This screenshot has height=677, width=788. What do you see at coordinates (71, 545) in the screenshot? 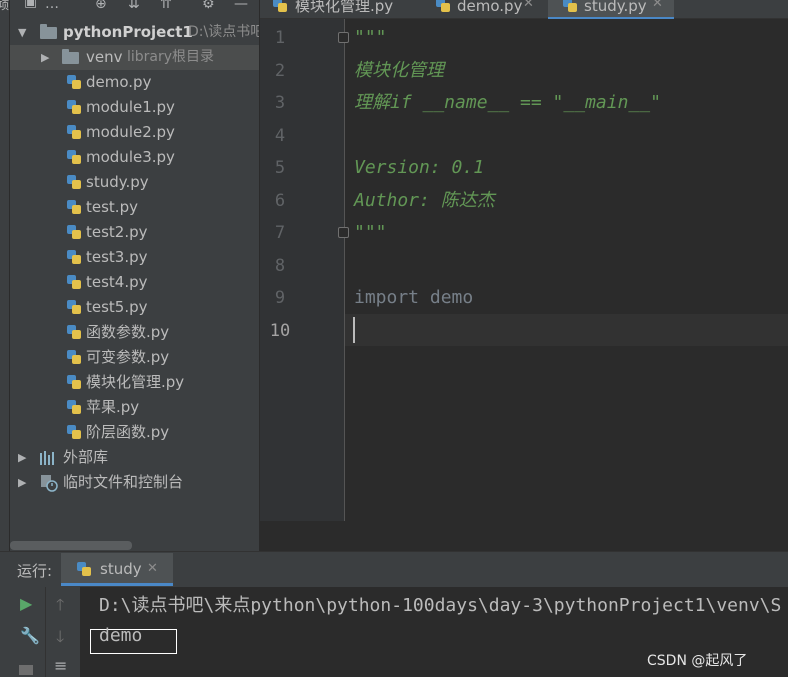
I see `horizontal-scrollbar` at bounding box center [71, 545].